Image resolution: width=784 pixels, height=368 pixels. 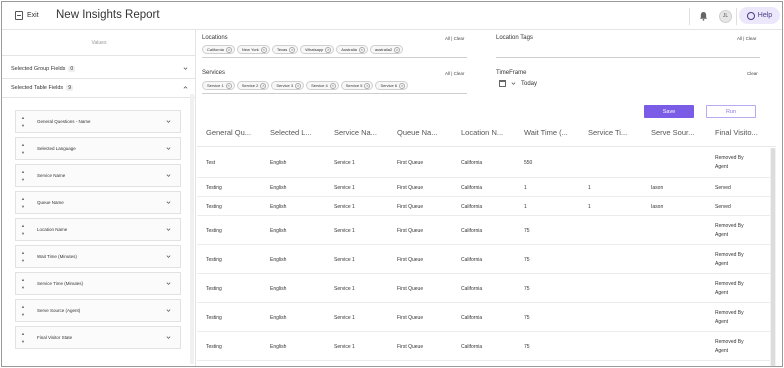 I want to click on header-divider, so click(x=736, y=16).